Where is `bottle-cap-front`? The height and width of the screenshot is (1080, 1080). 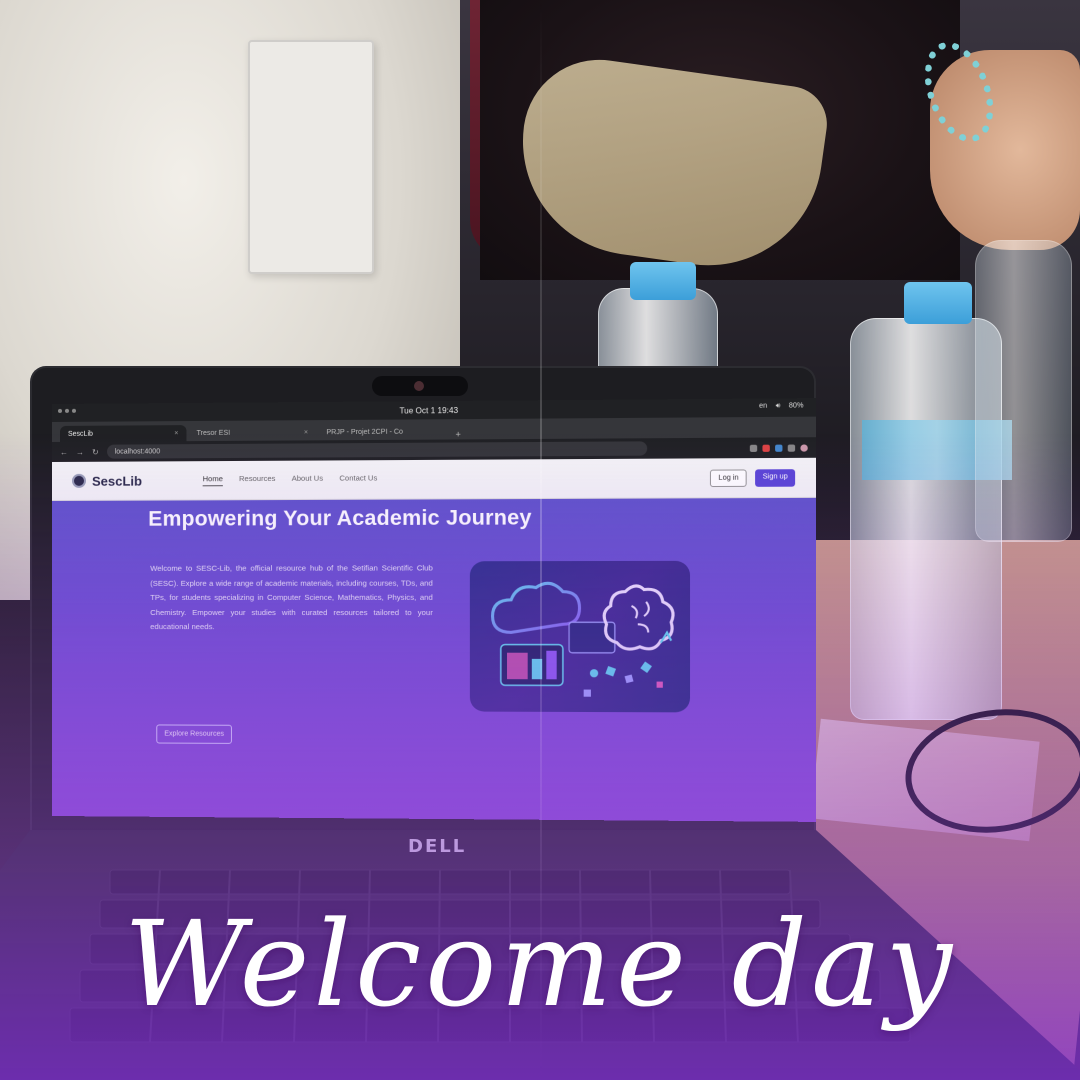 bottle-cap-front is located at coordinates (938, 303).